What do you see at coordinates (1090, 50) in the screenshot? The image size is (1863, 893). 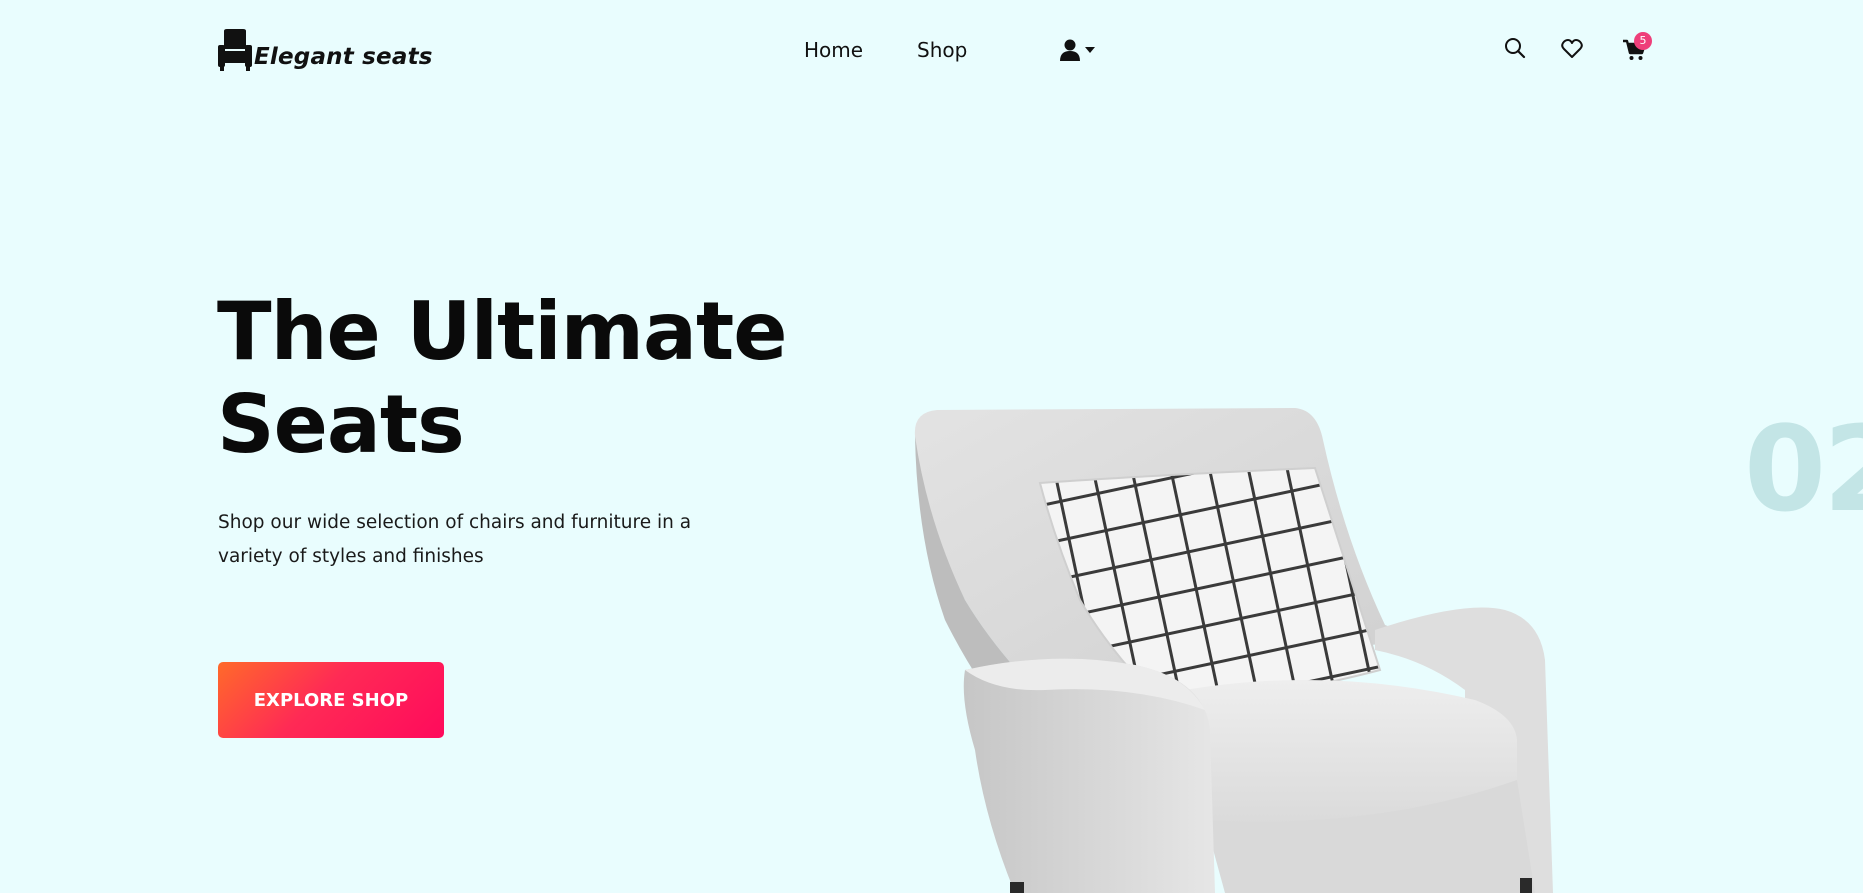 I see `caret-down-icon` at bounding box center [1090, 50].